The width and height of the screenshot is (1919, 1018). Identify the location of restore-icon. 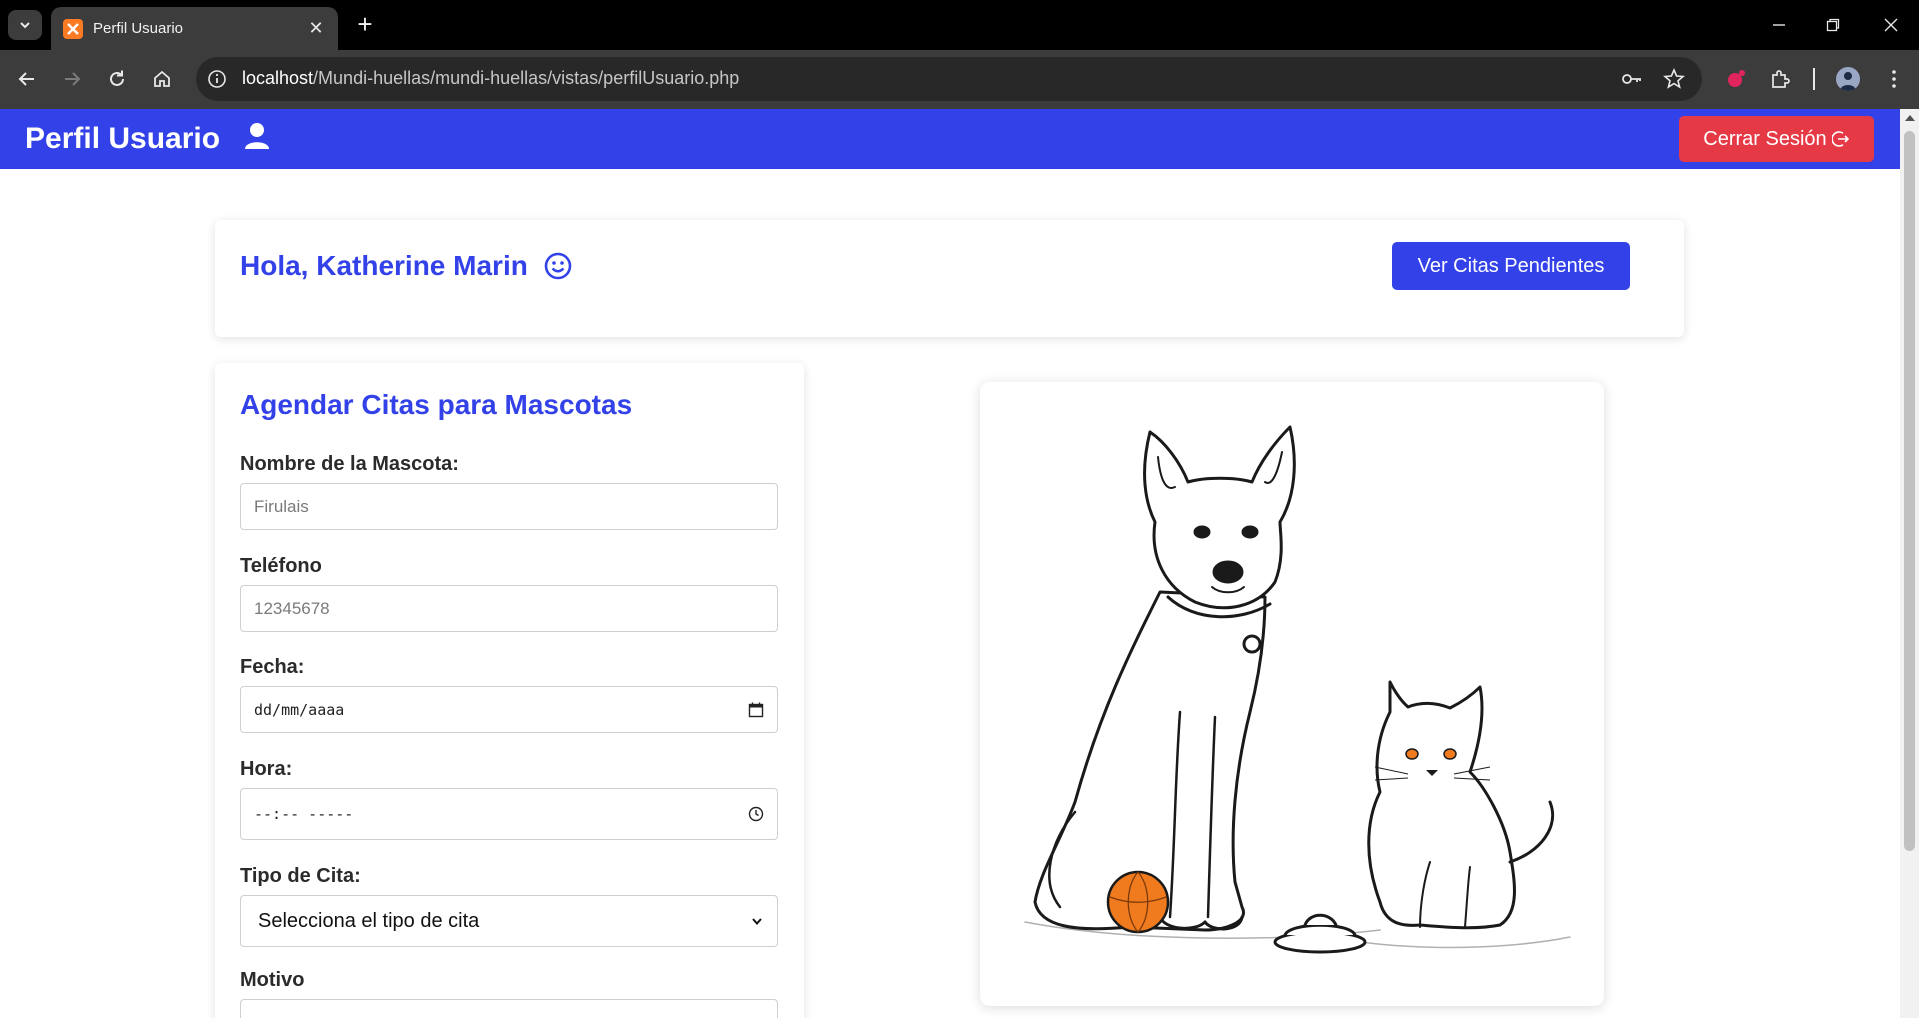
(1833, 25).